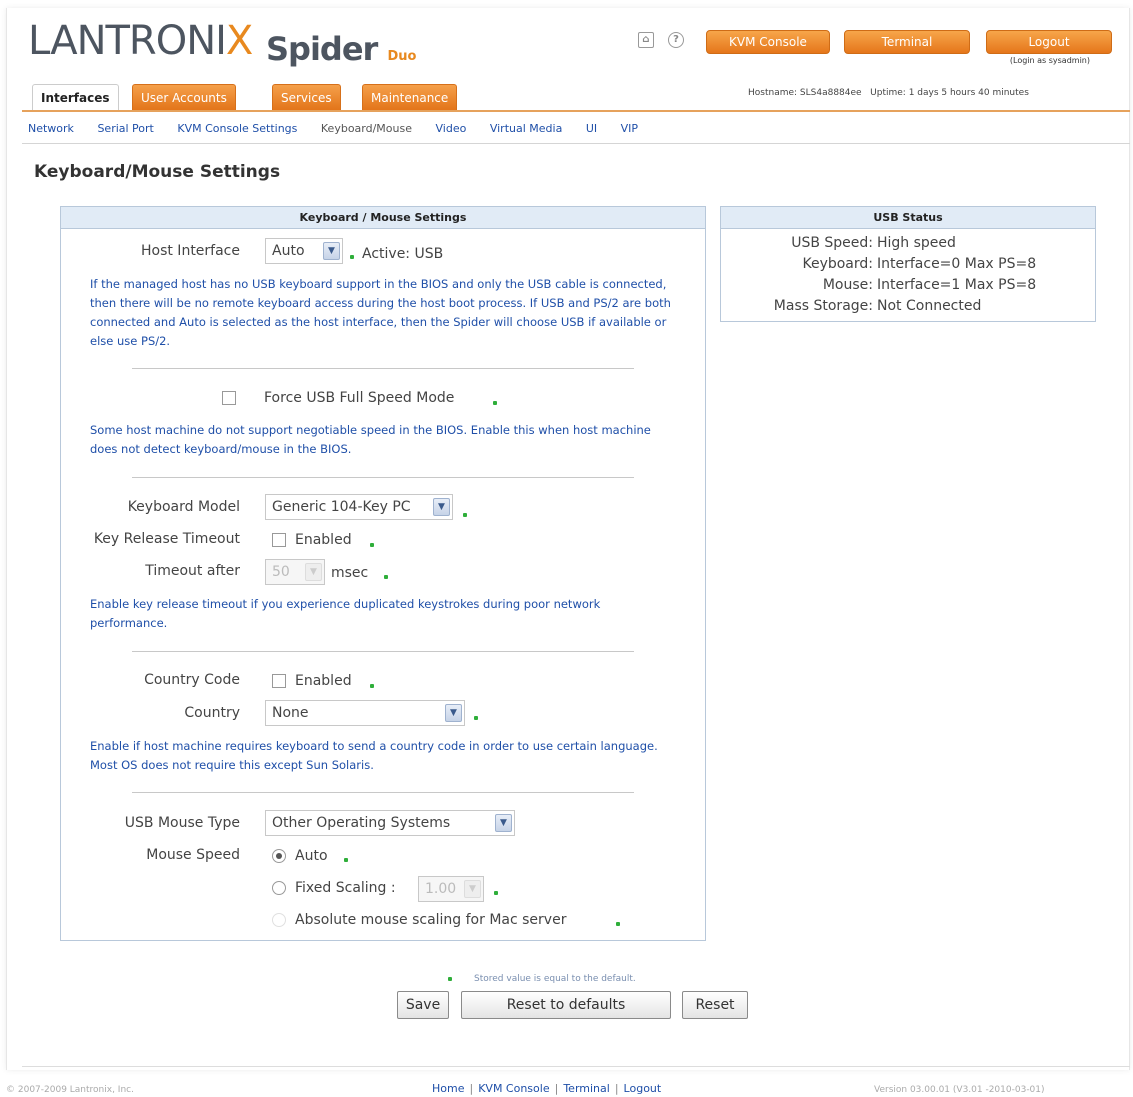 Image resolution: width=1133 pixels, height=1097 pixels. Describe the element at coordinates (359, 507) in the screenshot. I see `keyboard-model-select: Generic 104-Key PC ▼` at that location.